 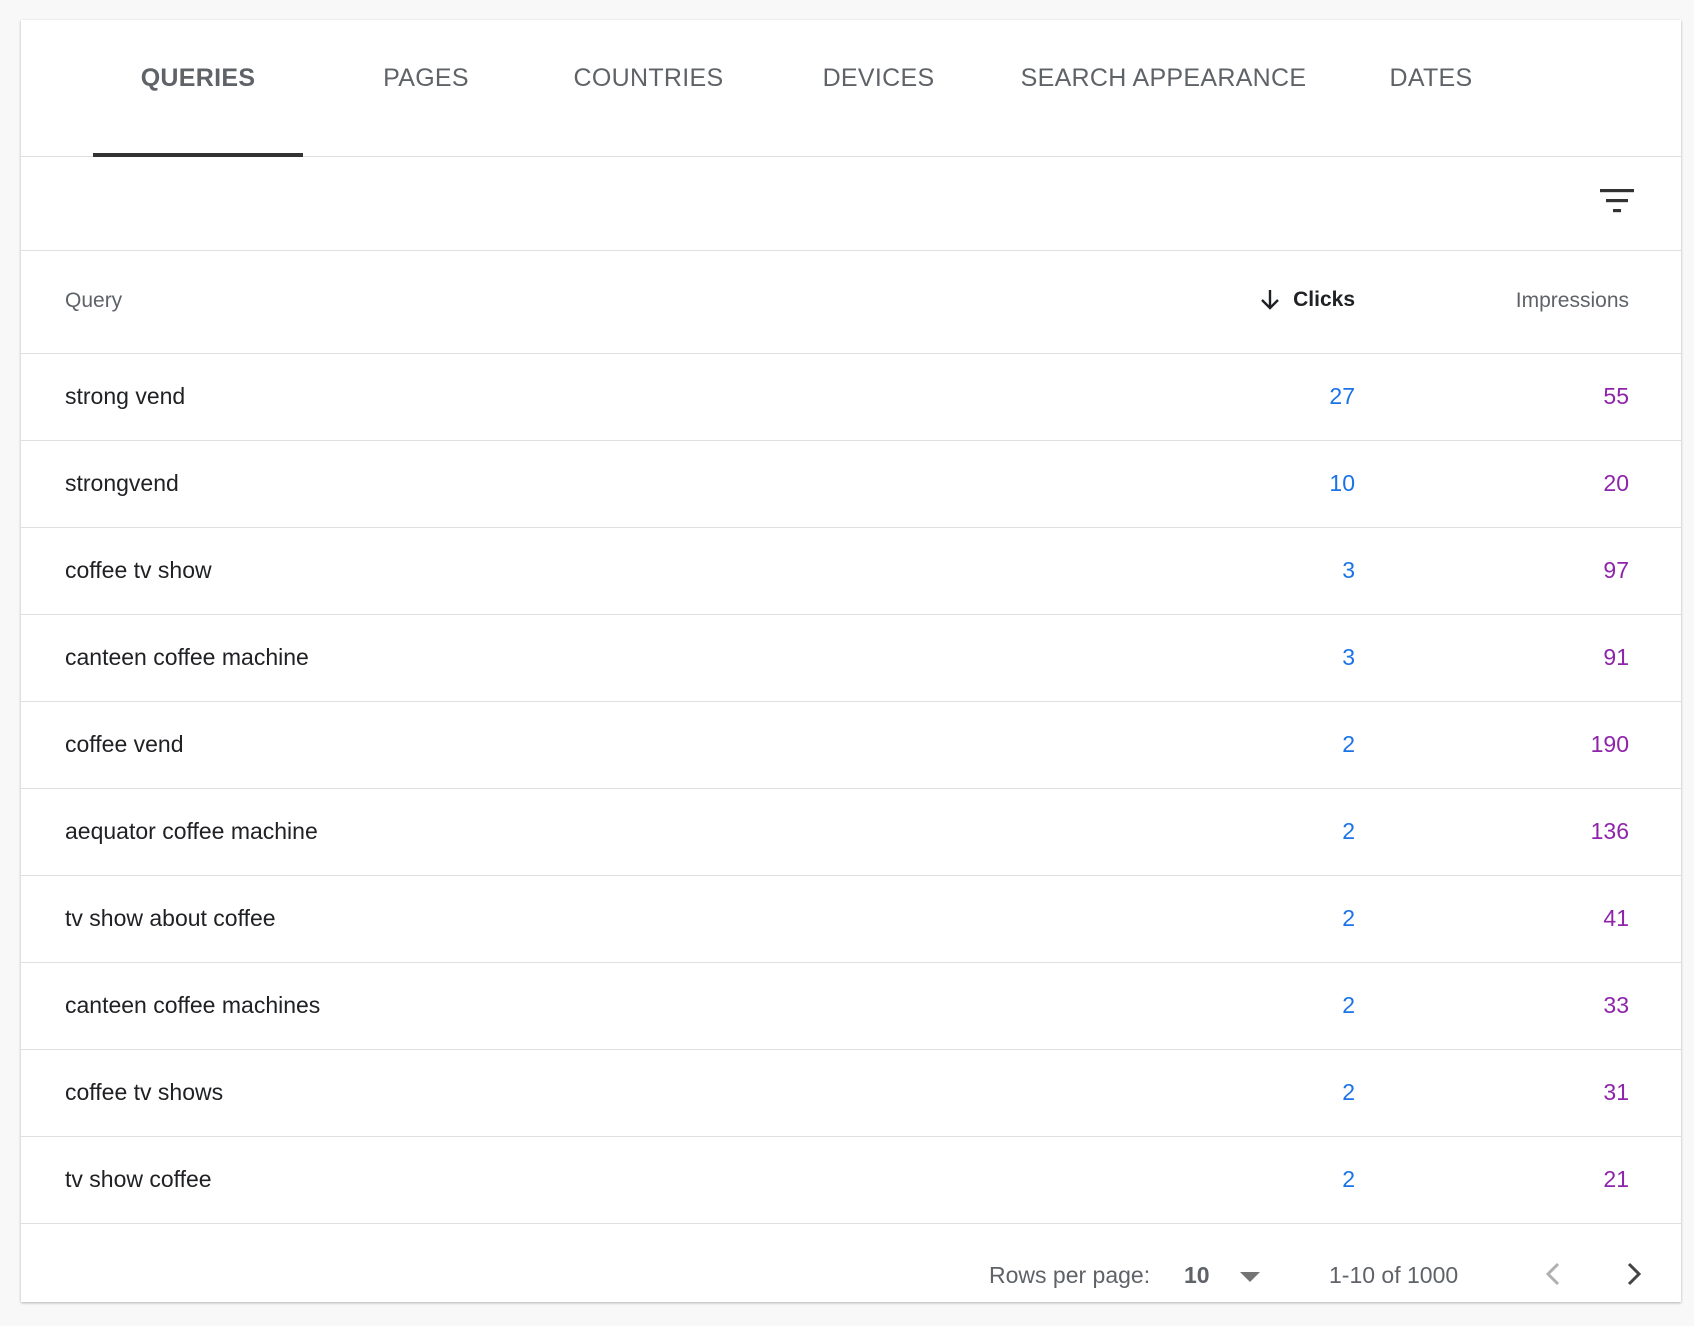 I want to click on tab-devices: DEVICES, so click(x=878, y=88).